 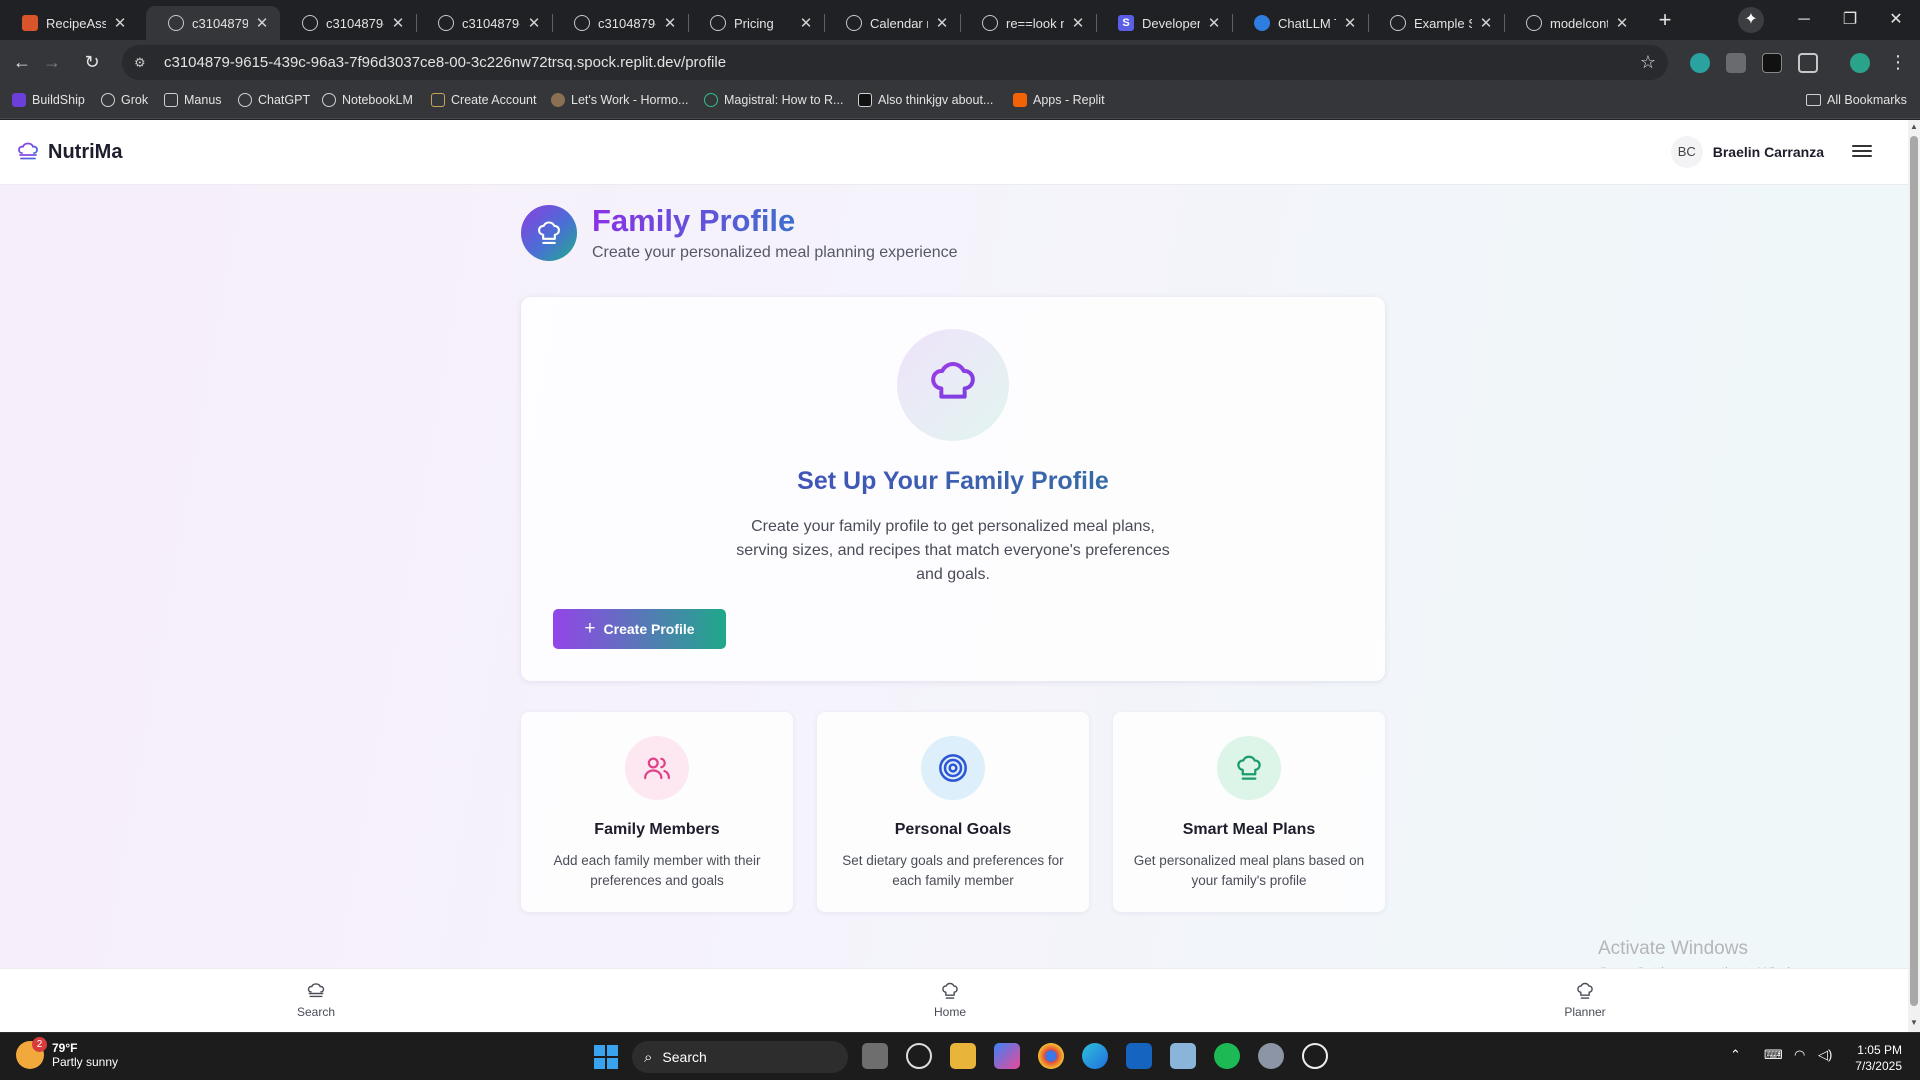 What do you see at coordinates (892, 23) in the screenshot?
I see `browser-tab: Calendar ra✕` at bounding box center [892, 23].